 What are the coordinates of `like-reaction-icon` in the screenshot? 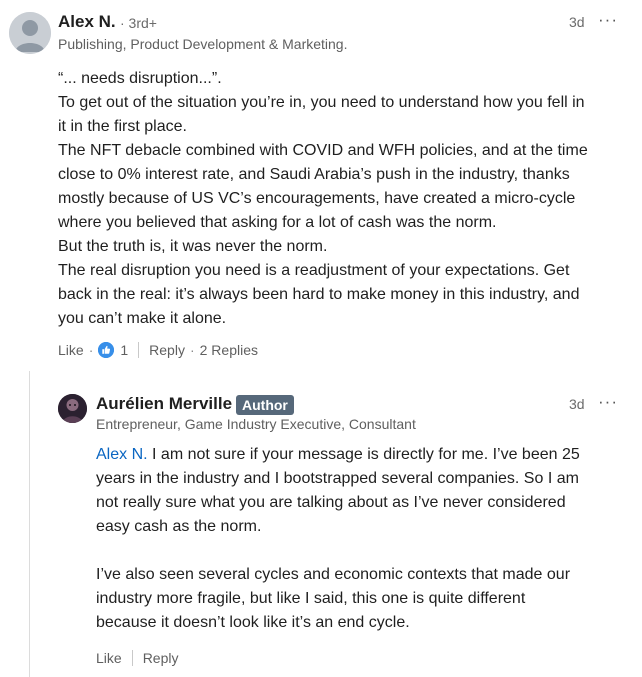 It's located at (106, 350).